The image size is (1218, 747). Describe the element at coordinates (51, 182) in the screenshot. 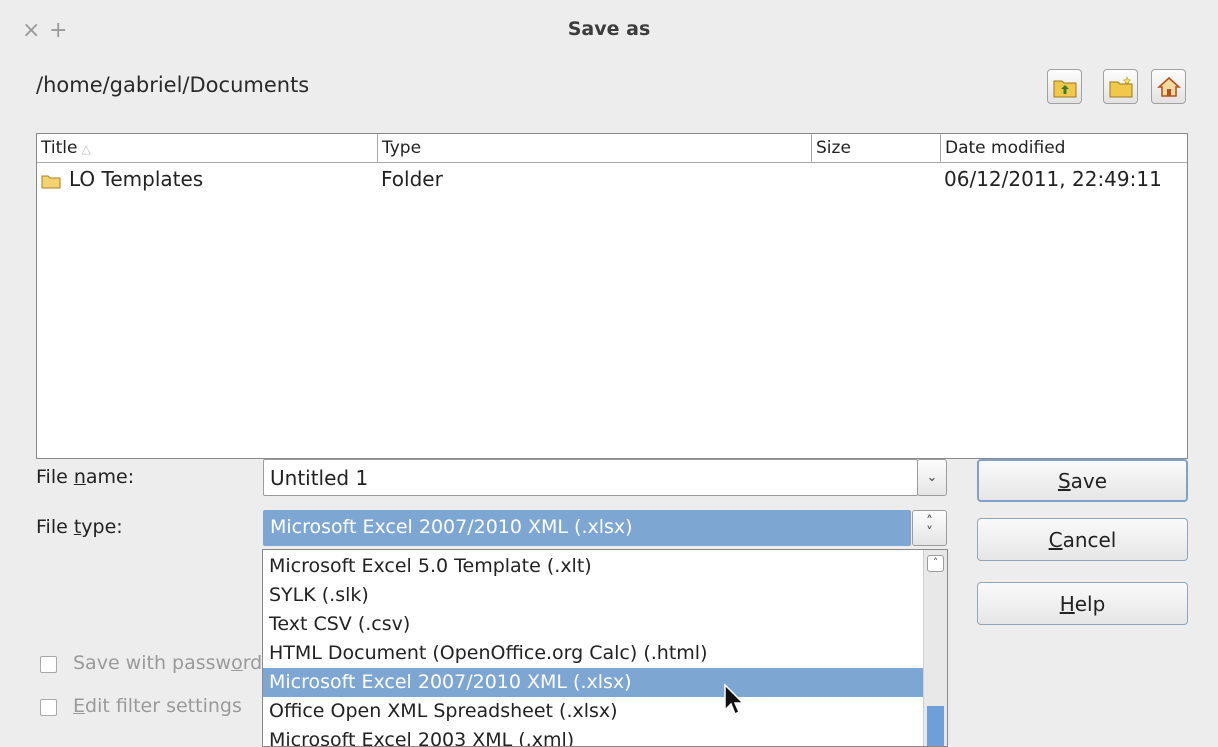

I see `folder-icon` at that location.